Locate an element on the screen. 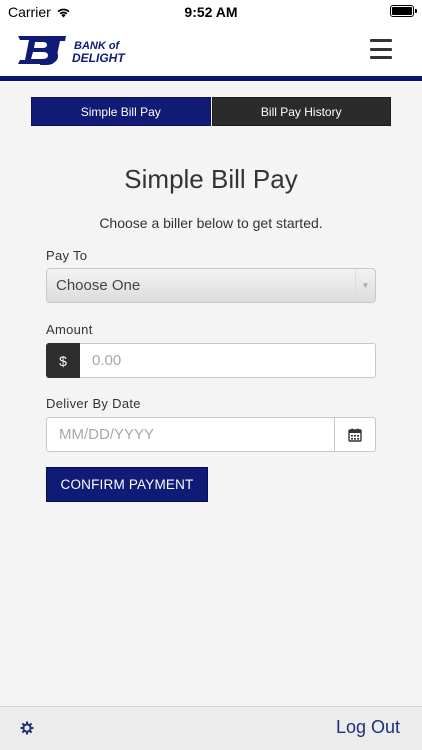  log-out-link: Log Out is located at coordinates (368, 727).